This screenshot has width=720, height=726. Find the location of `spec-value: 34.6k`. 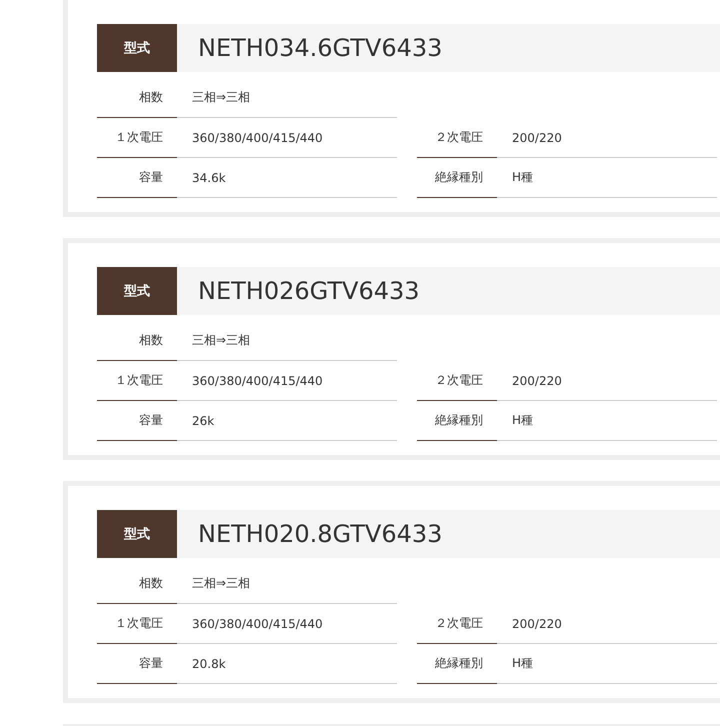

spec-value: 34.6k is located at coordinates (287, 178).